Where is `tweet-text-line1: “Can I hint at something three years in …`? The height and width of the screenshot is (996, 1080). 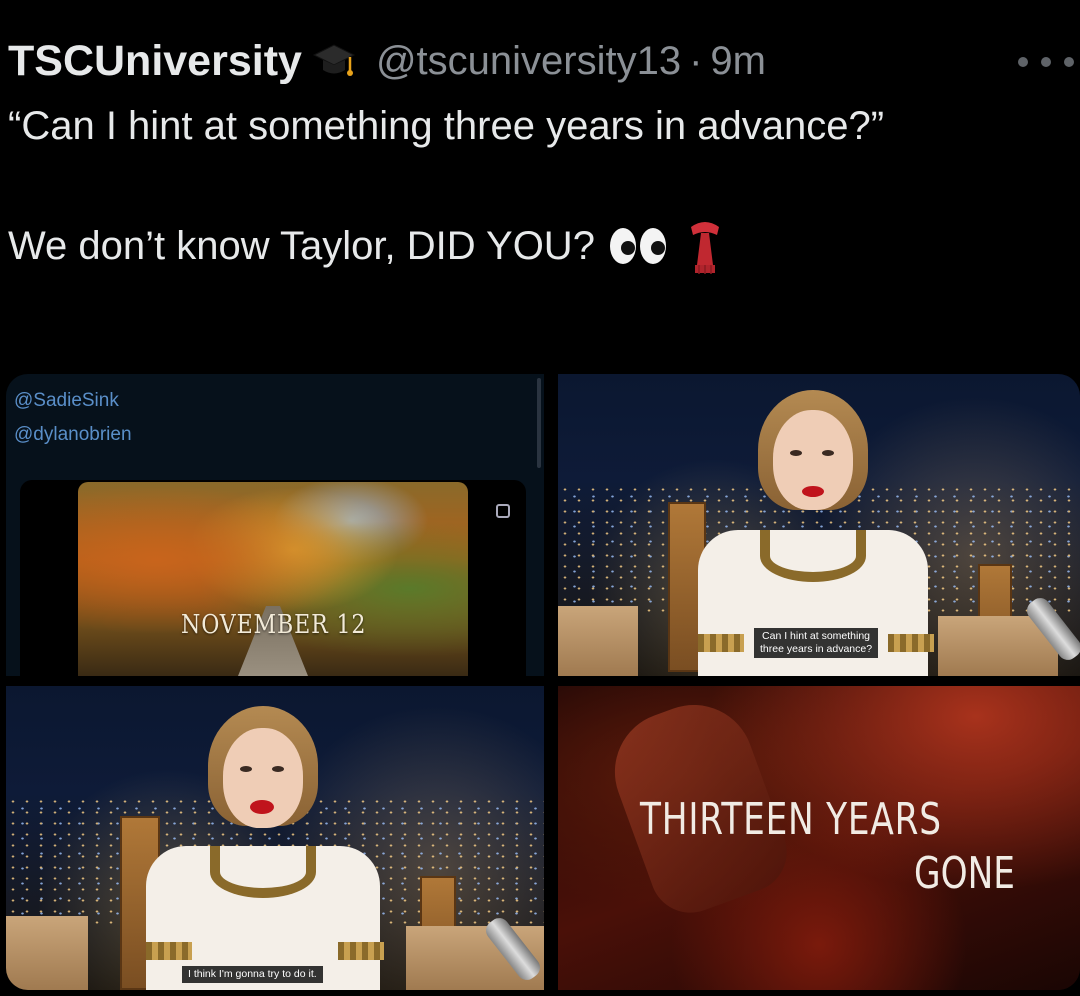 tweet-text-line1: “Can I hint at something three years in … is located at coordinates (446, 126).